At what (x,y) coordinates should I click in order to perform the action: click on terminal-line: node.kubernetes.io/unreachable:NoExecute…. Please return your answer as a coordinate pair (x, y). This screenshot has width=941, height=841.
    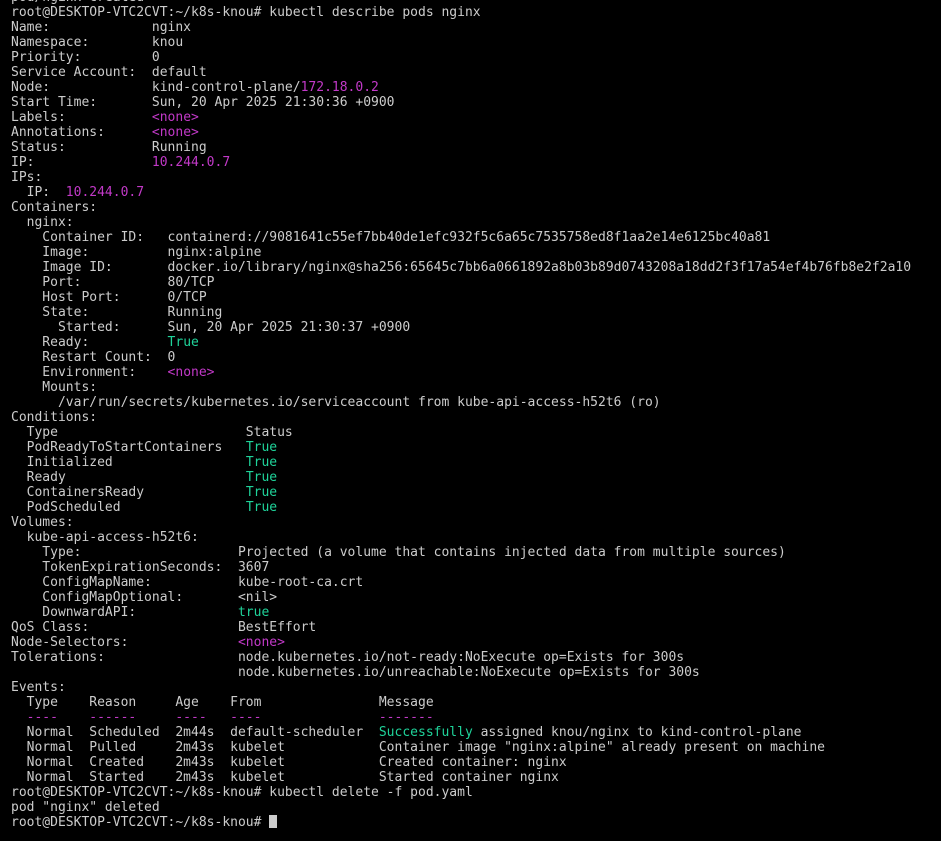
    Looking at the image, I should click on (476, 672).